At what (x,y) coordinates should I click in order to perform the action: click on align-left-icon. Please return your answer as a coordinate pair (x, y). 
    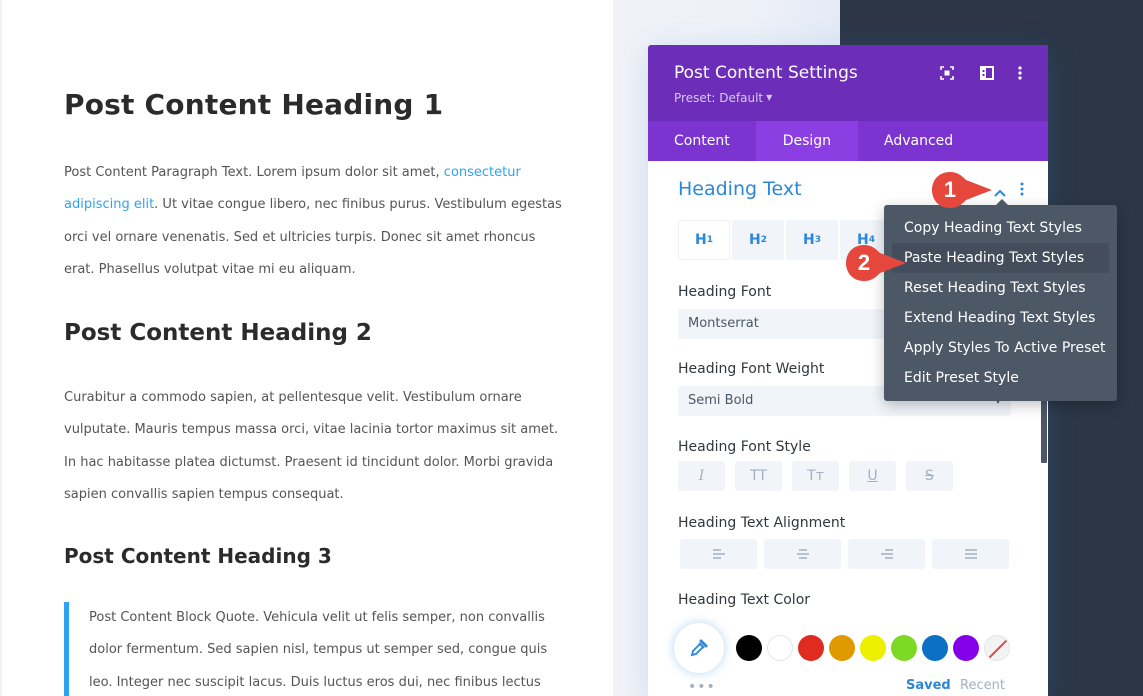
    Looking at the image, I should click on (718, 554).